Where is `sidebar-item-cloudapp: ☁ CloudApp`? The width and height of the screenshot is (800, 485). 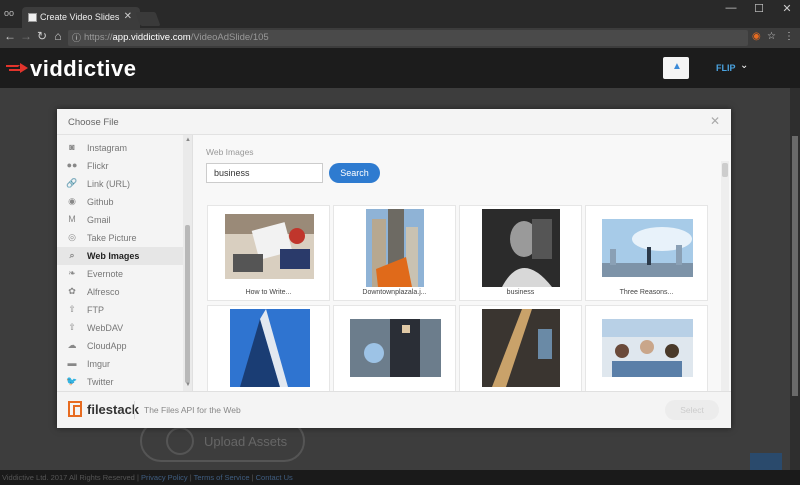 sidebar-item-cloudapp: ☁ CloudApp is located at coordinates (120, 346).